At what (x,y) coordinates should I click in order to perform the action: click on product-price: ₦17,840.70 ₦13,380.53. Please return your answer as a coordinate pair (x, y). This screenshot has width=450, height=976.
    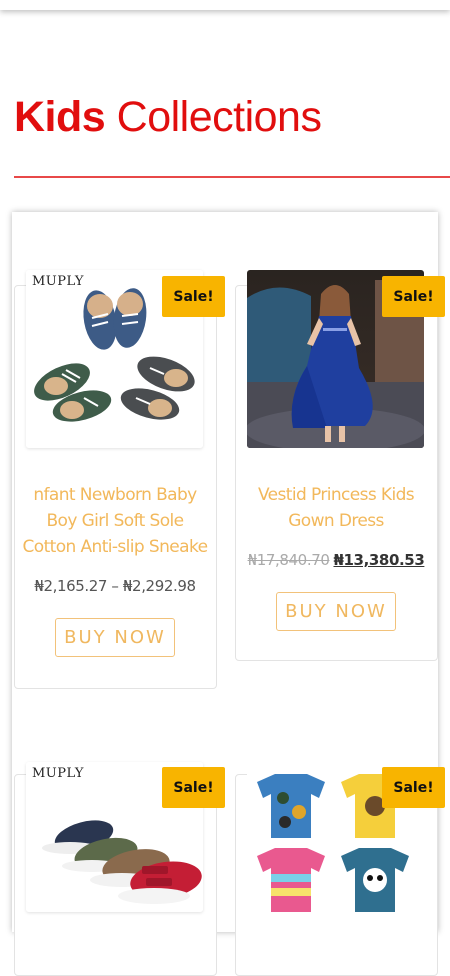
    Looking at the image, I should click on (336, 560).